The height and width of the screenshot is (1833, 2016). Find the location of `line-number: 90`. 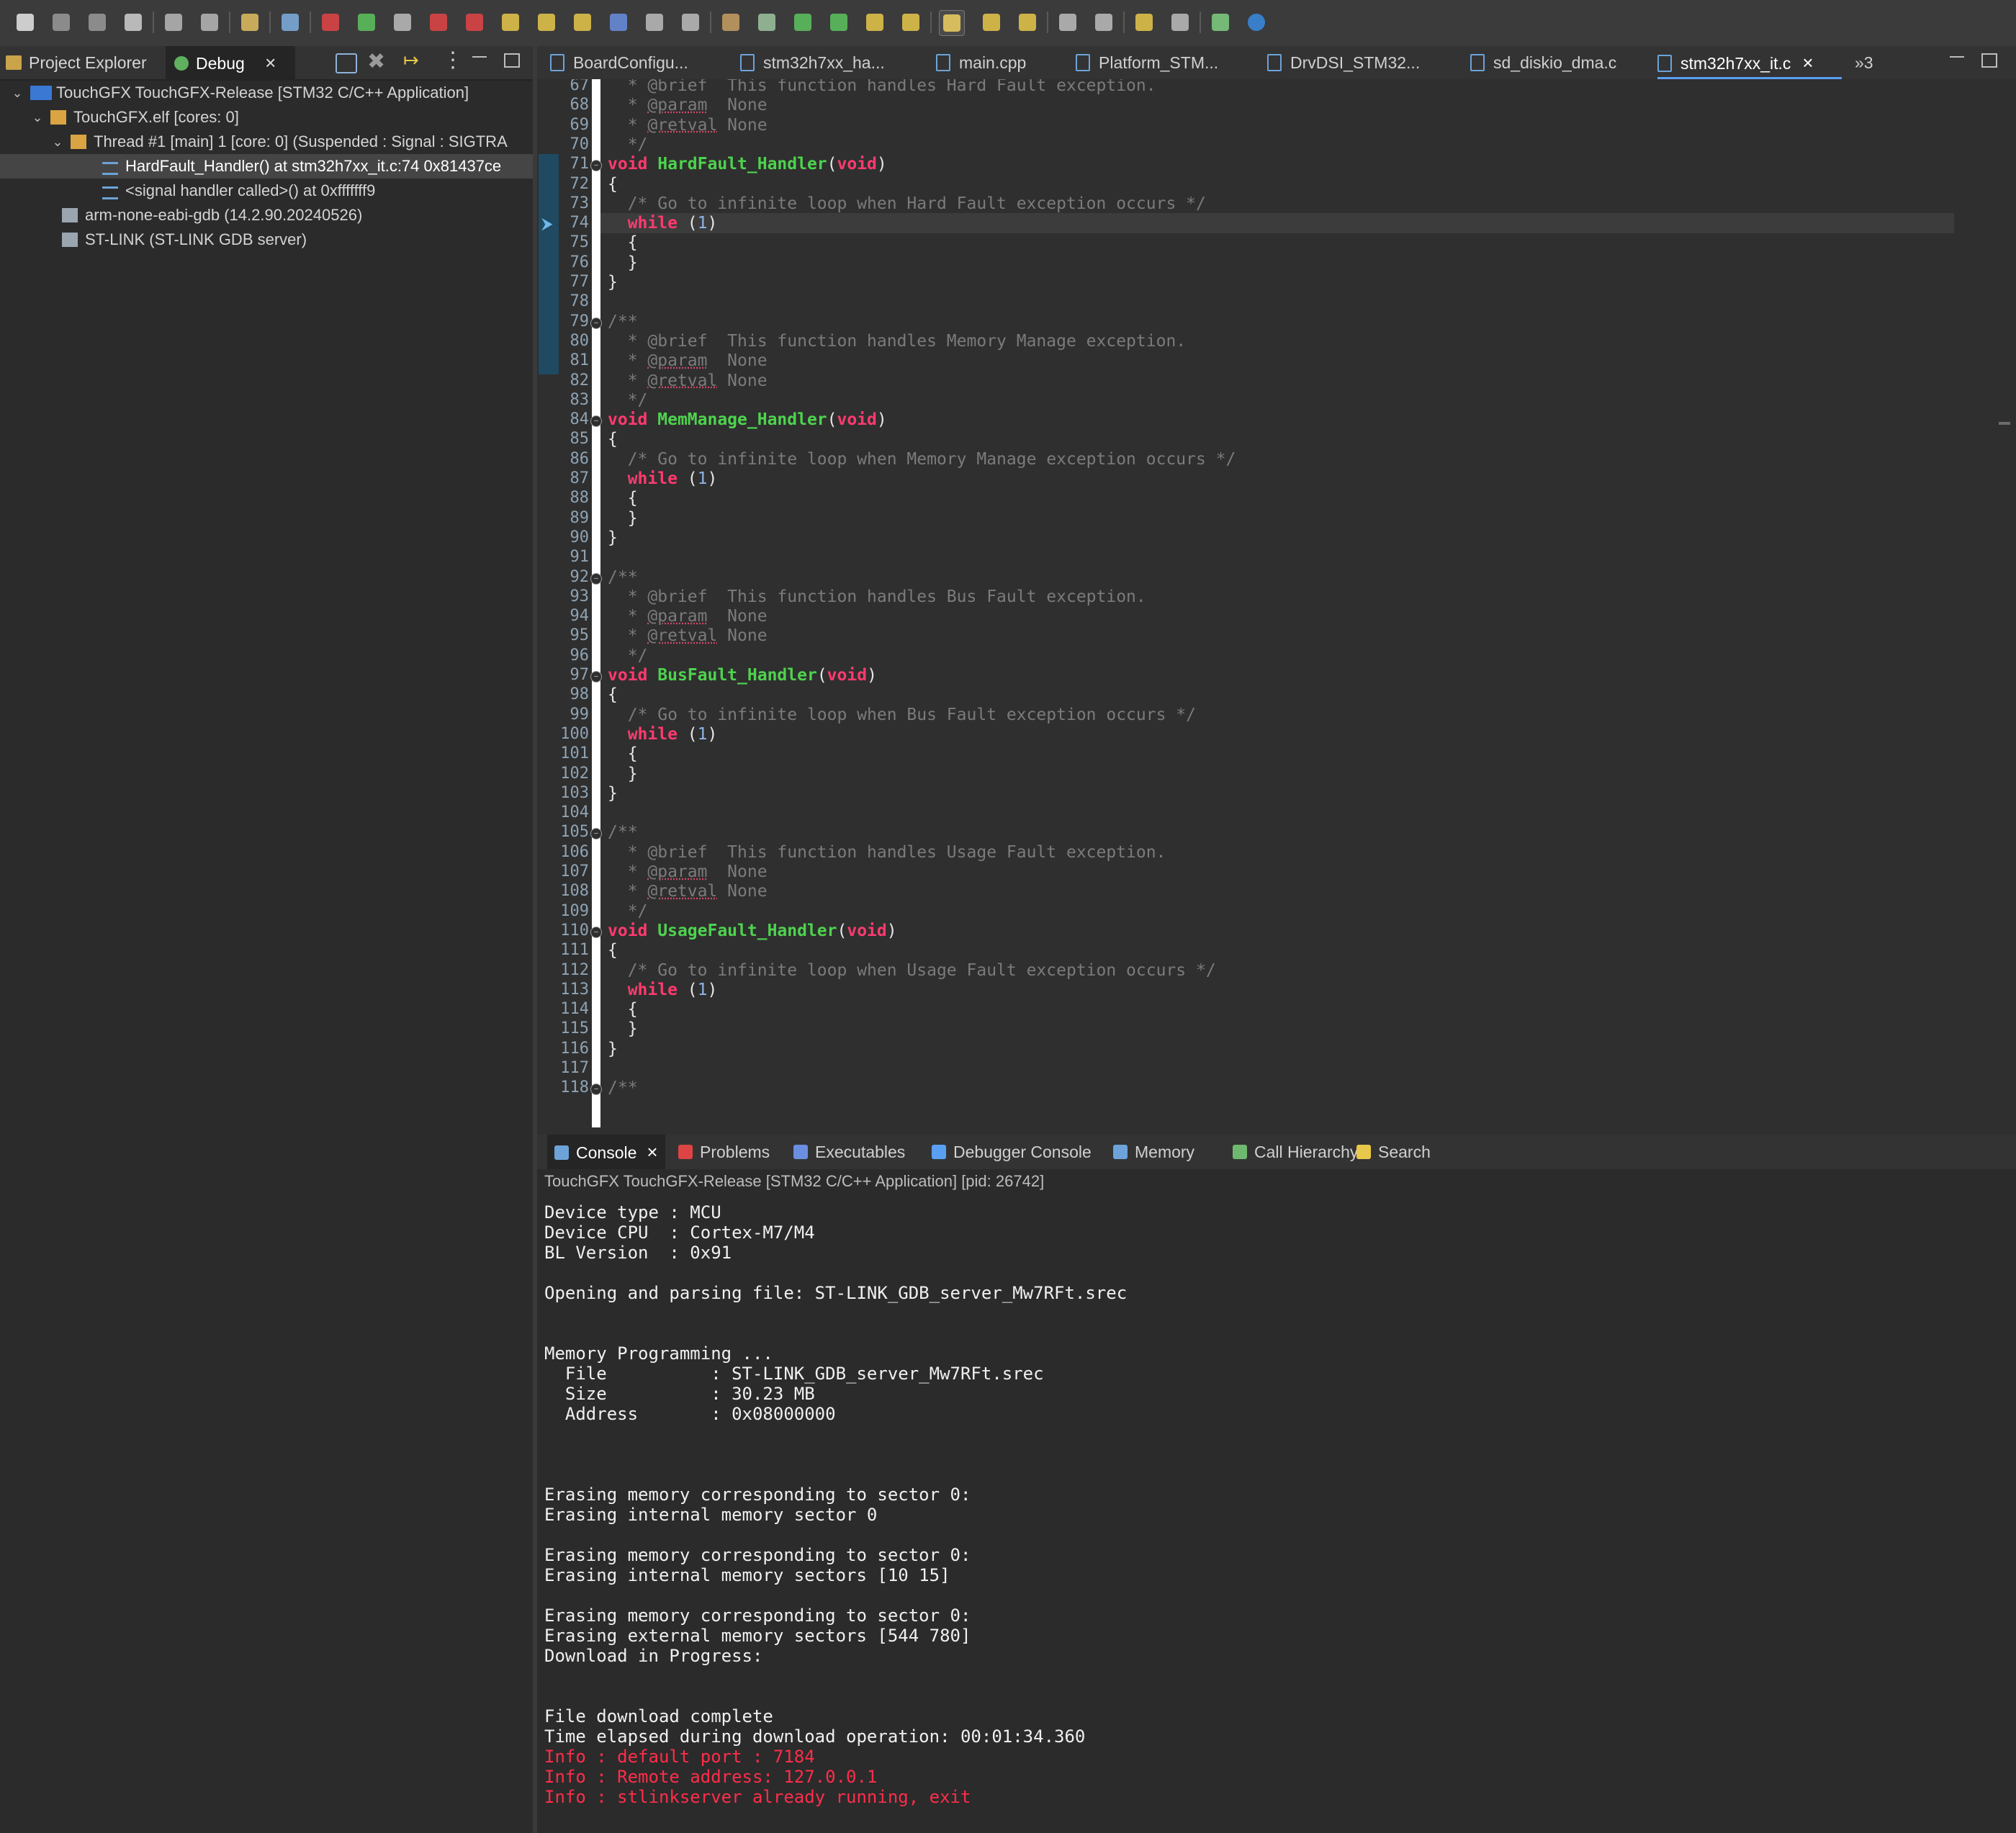

line-number: 90 is located at coordinates (580, 537).